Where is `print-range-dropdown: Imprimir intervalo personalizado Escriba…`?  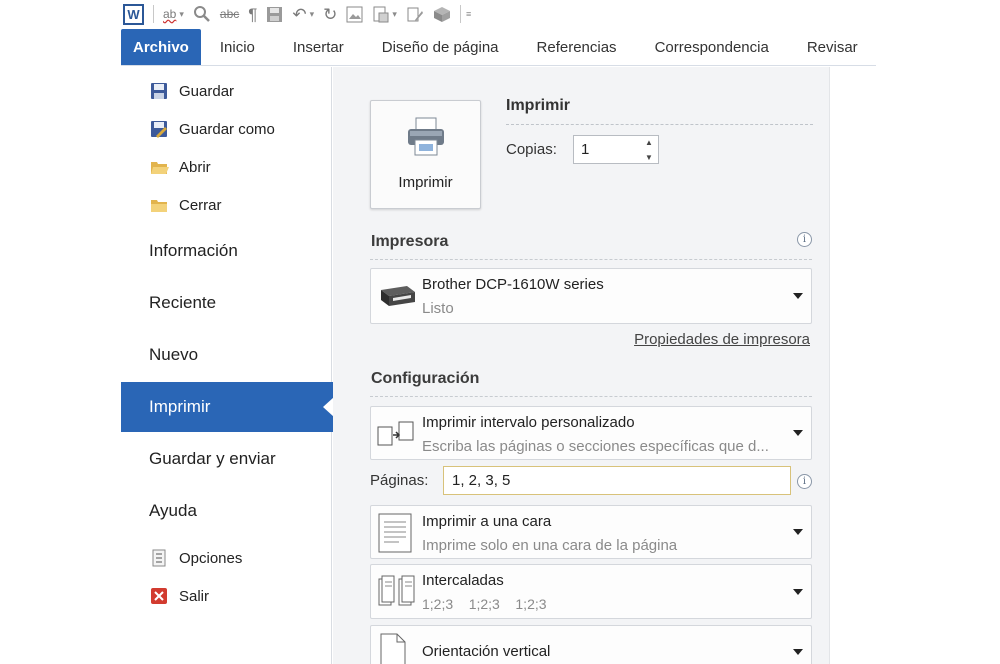 print-range-dropdown: Imprimir intervalo personalizado Escriba… is located at coordinates (591, 433).